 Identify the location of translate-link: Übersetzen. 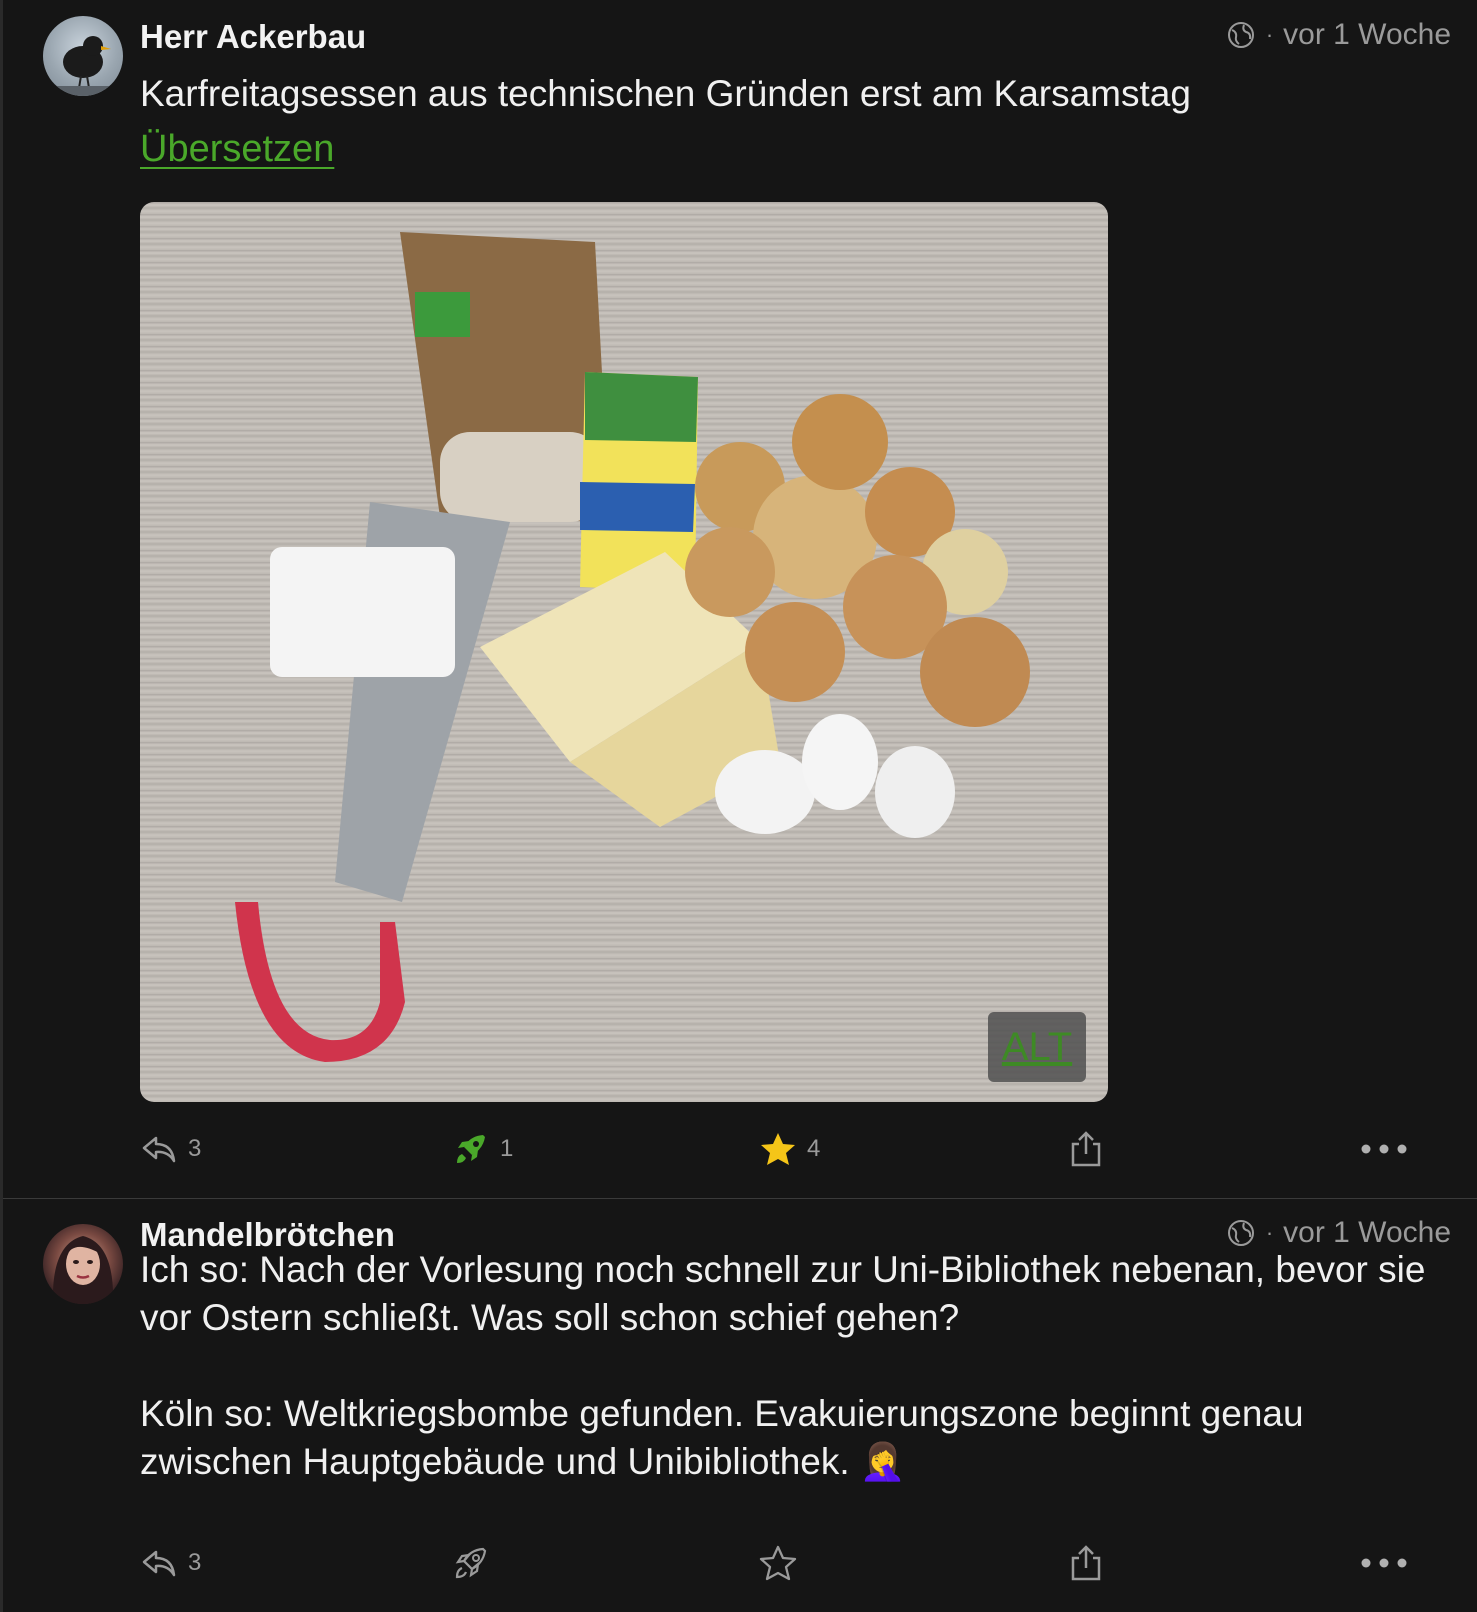
(237, 149).